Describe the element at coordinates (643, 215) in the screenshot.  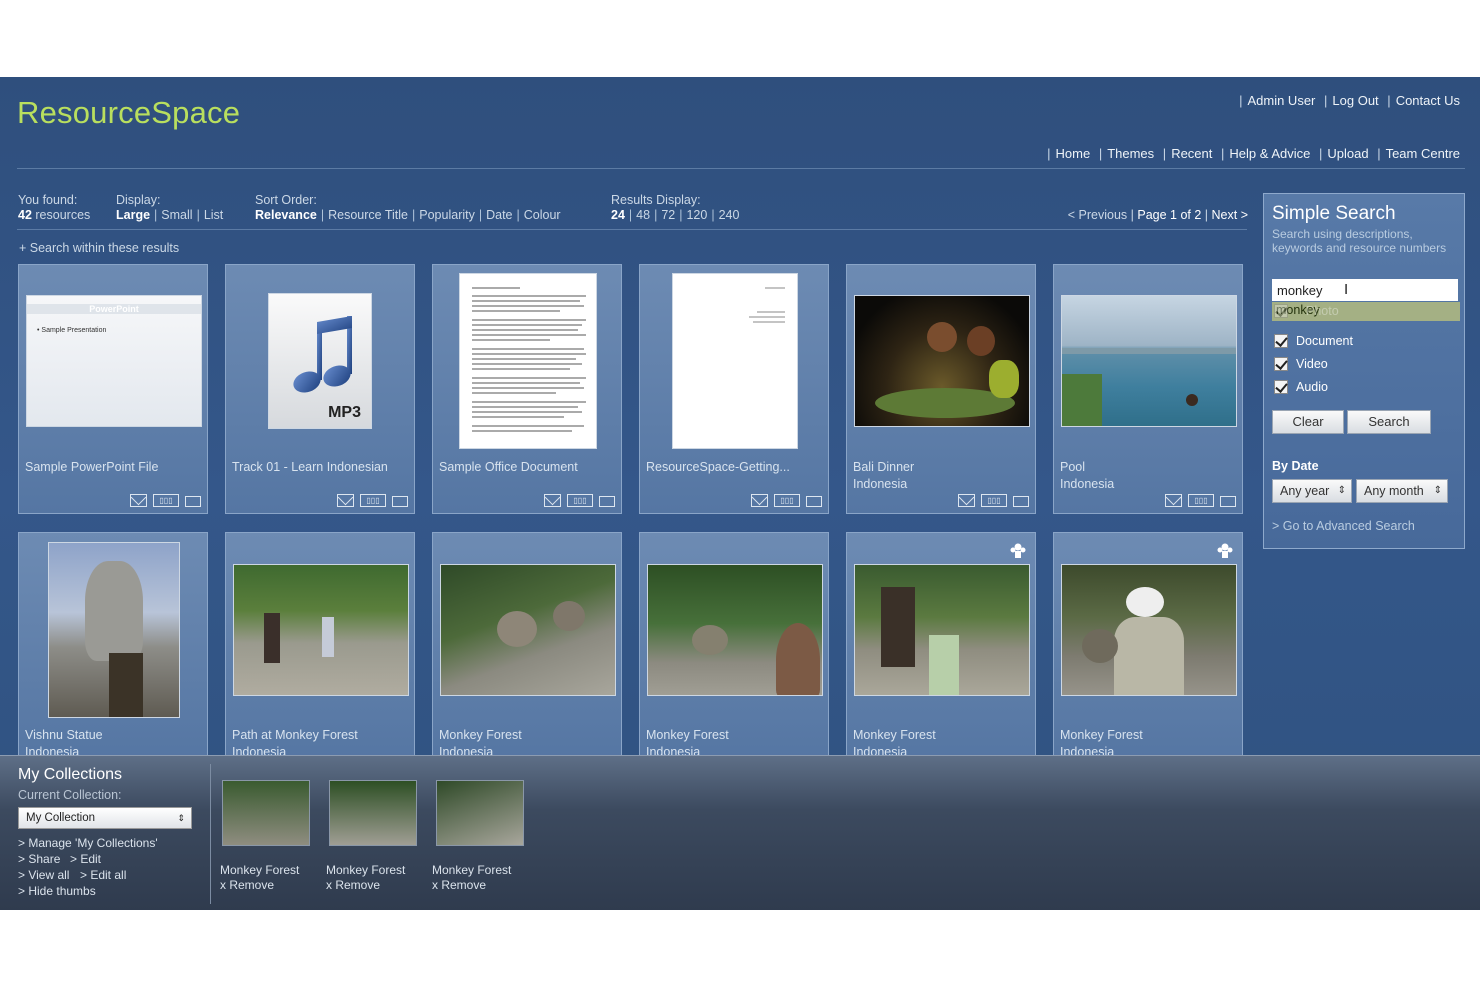
I see `per-page-48: 48` at that location.